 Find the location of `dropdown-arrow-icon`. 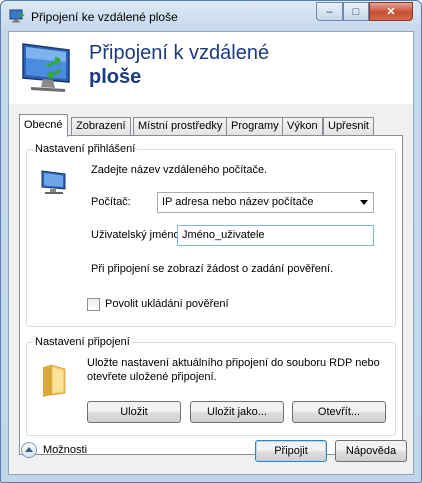

dropdown-arrow-icon is located at coordinates (364, 202).